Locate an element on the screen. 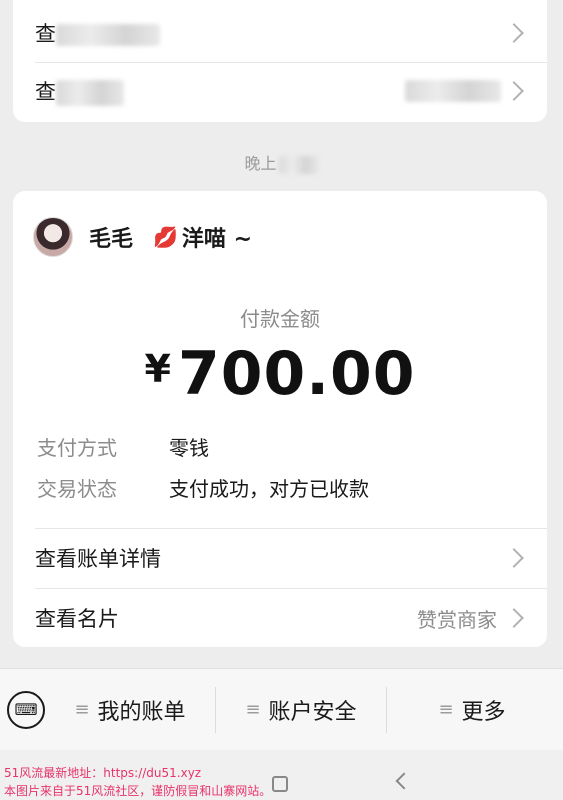  view-card-row: 查 is located at coordinates (280, 91).